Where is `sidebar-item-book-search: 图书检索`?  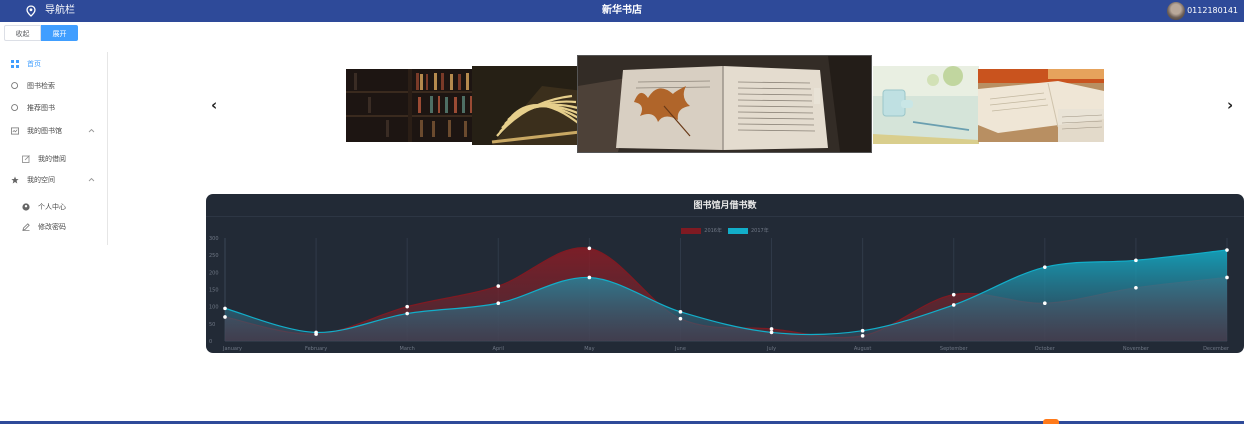
sidebar-item-book-search: 图书检索 is located at coordinates (53, 86).